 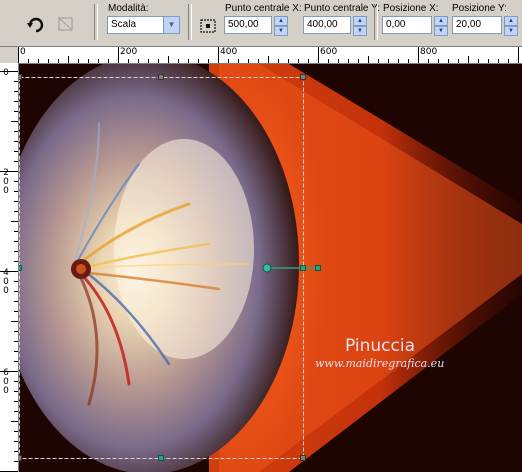 I want to click on rotation-handle, so click(x=318, y=268).